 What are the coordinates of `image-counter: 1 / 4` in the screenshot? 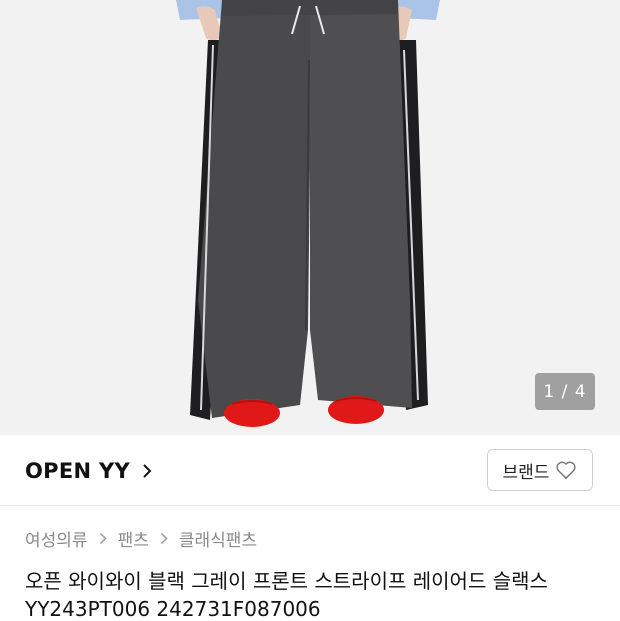 It's located at (565, 391).